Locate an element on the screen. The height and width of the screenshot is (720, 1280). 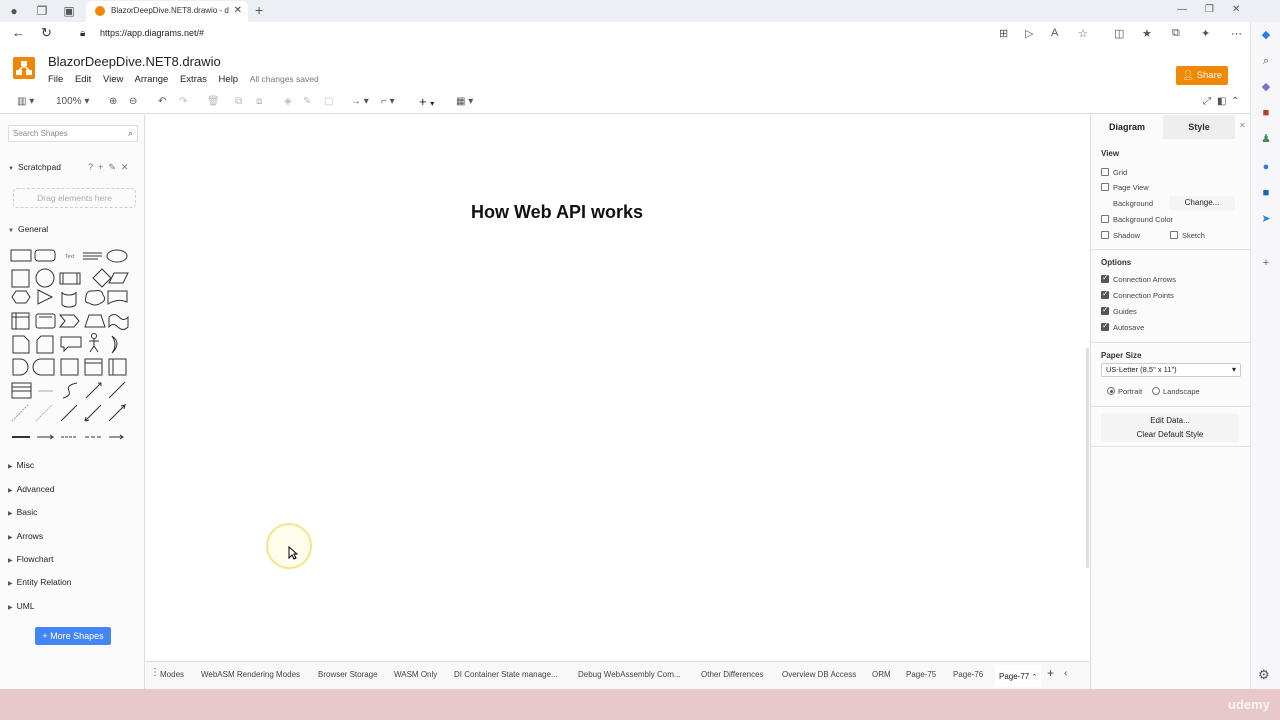
split-screen-icon: ◫ is located at coordinates (1119, 33).